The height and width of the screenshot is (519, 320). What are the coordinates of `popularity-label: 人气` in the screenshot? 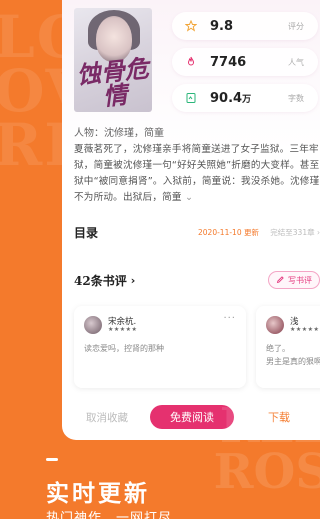 It's located at (296, 62).